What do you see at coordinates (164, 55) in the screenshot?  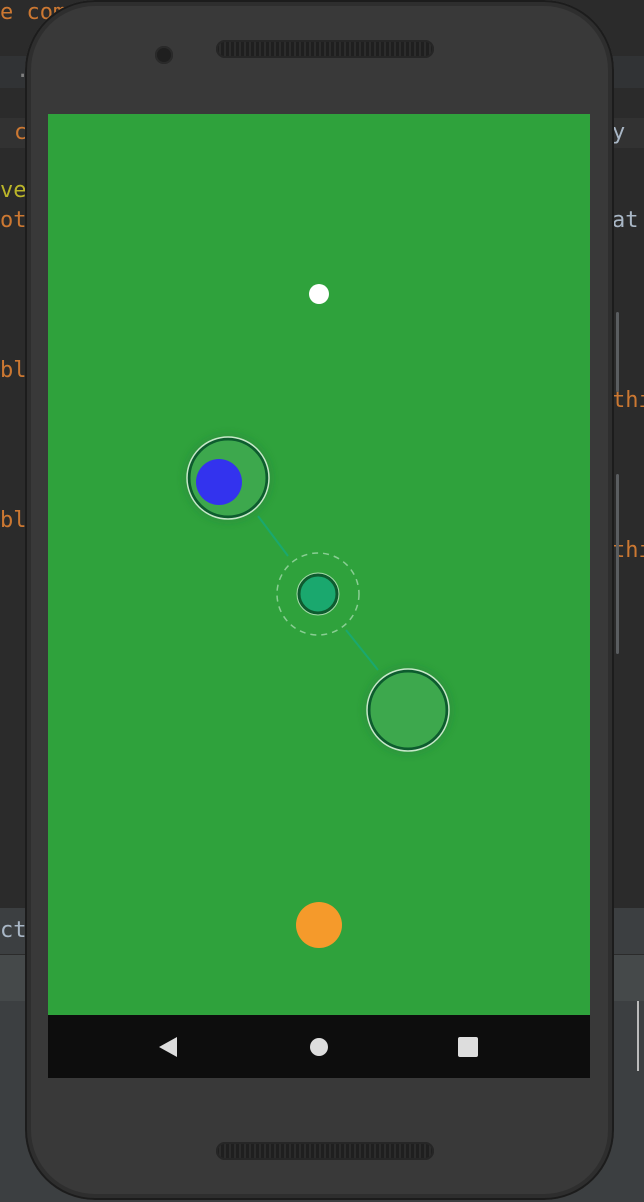 I see `front-camera-icon` at bounding box center [164, 55].